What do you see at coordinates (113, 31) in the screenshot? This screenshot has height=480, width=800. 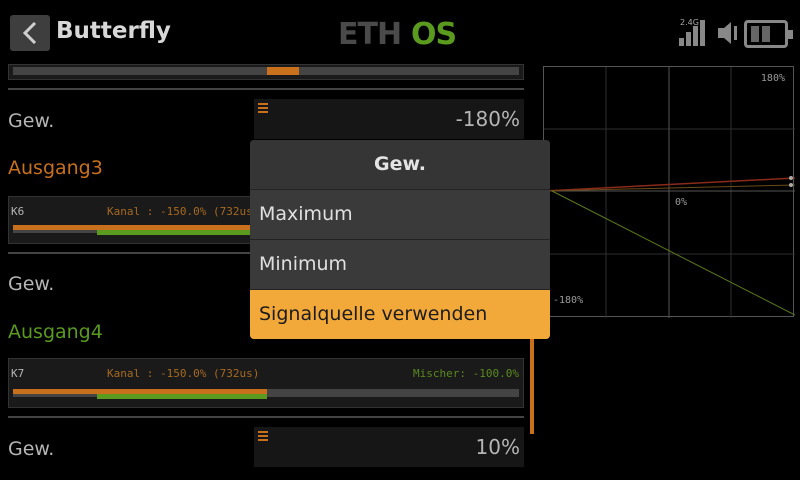 I see `page-title: Butterfly` at bounding box center [113, 31].